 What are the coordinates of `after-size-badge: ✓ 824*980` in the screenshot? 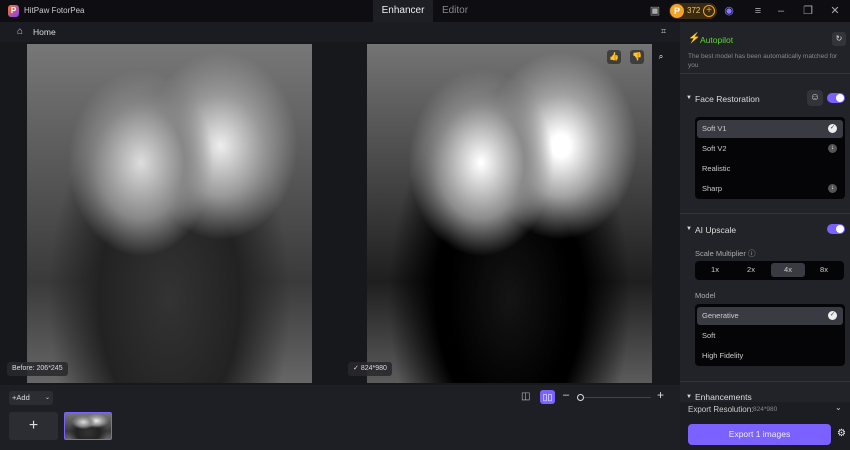 It's located at (370, 369).